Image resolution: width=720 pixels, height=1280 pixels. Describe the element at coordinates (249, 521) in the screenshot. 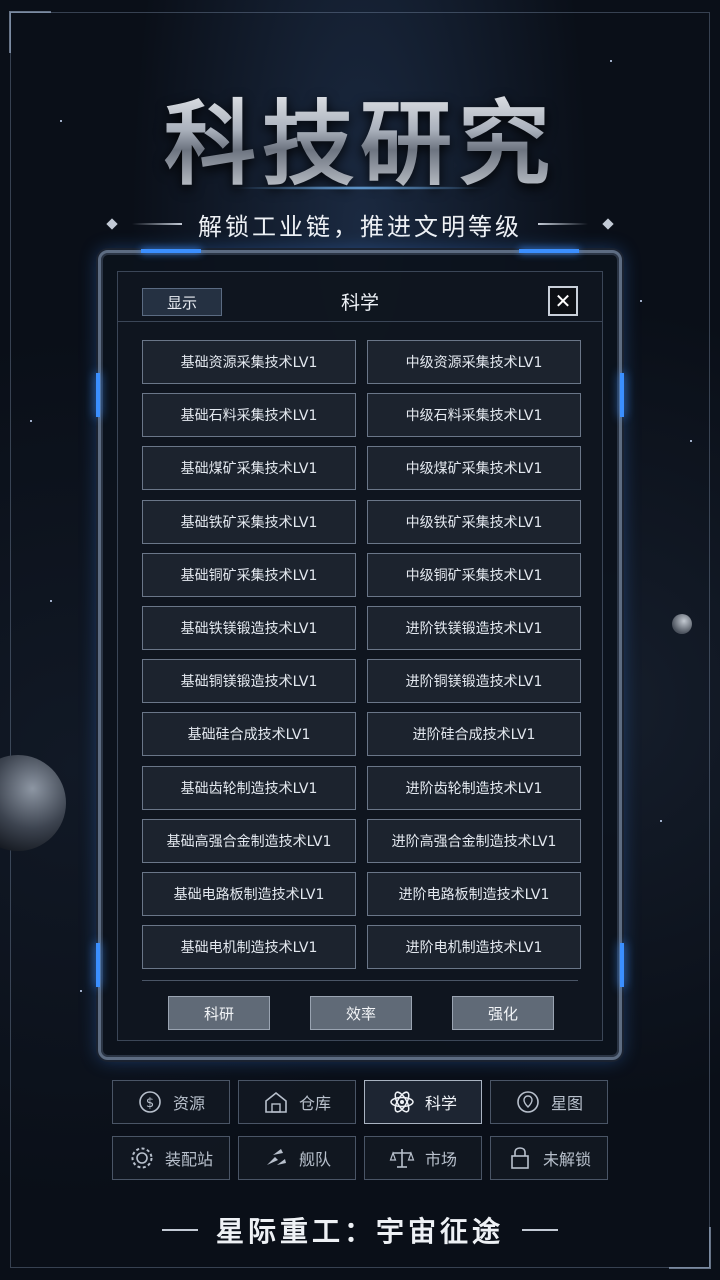

I see `tech-button-left: 基础铁矿采集技术LV1` at that location.